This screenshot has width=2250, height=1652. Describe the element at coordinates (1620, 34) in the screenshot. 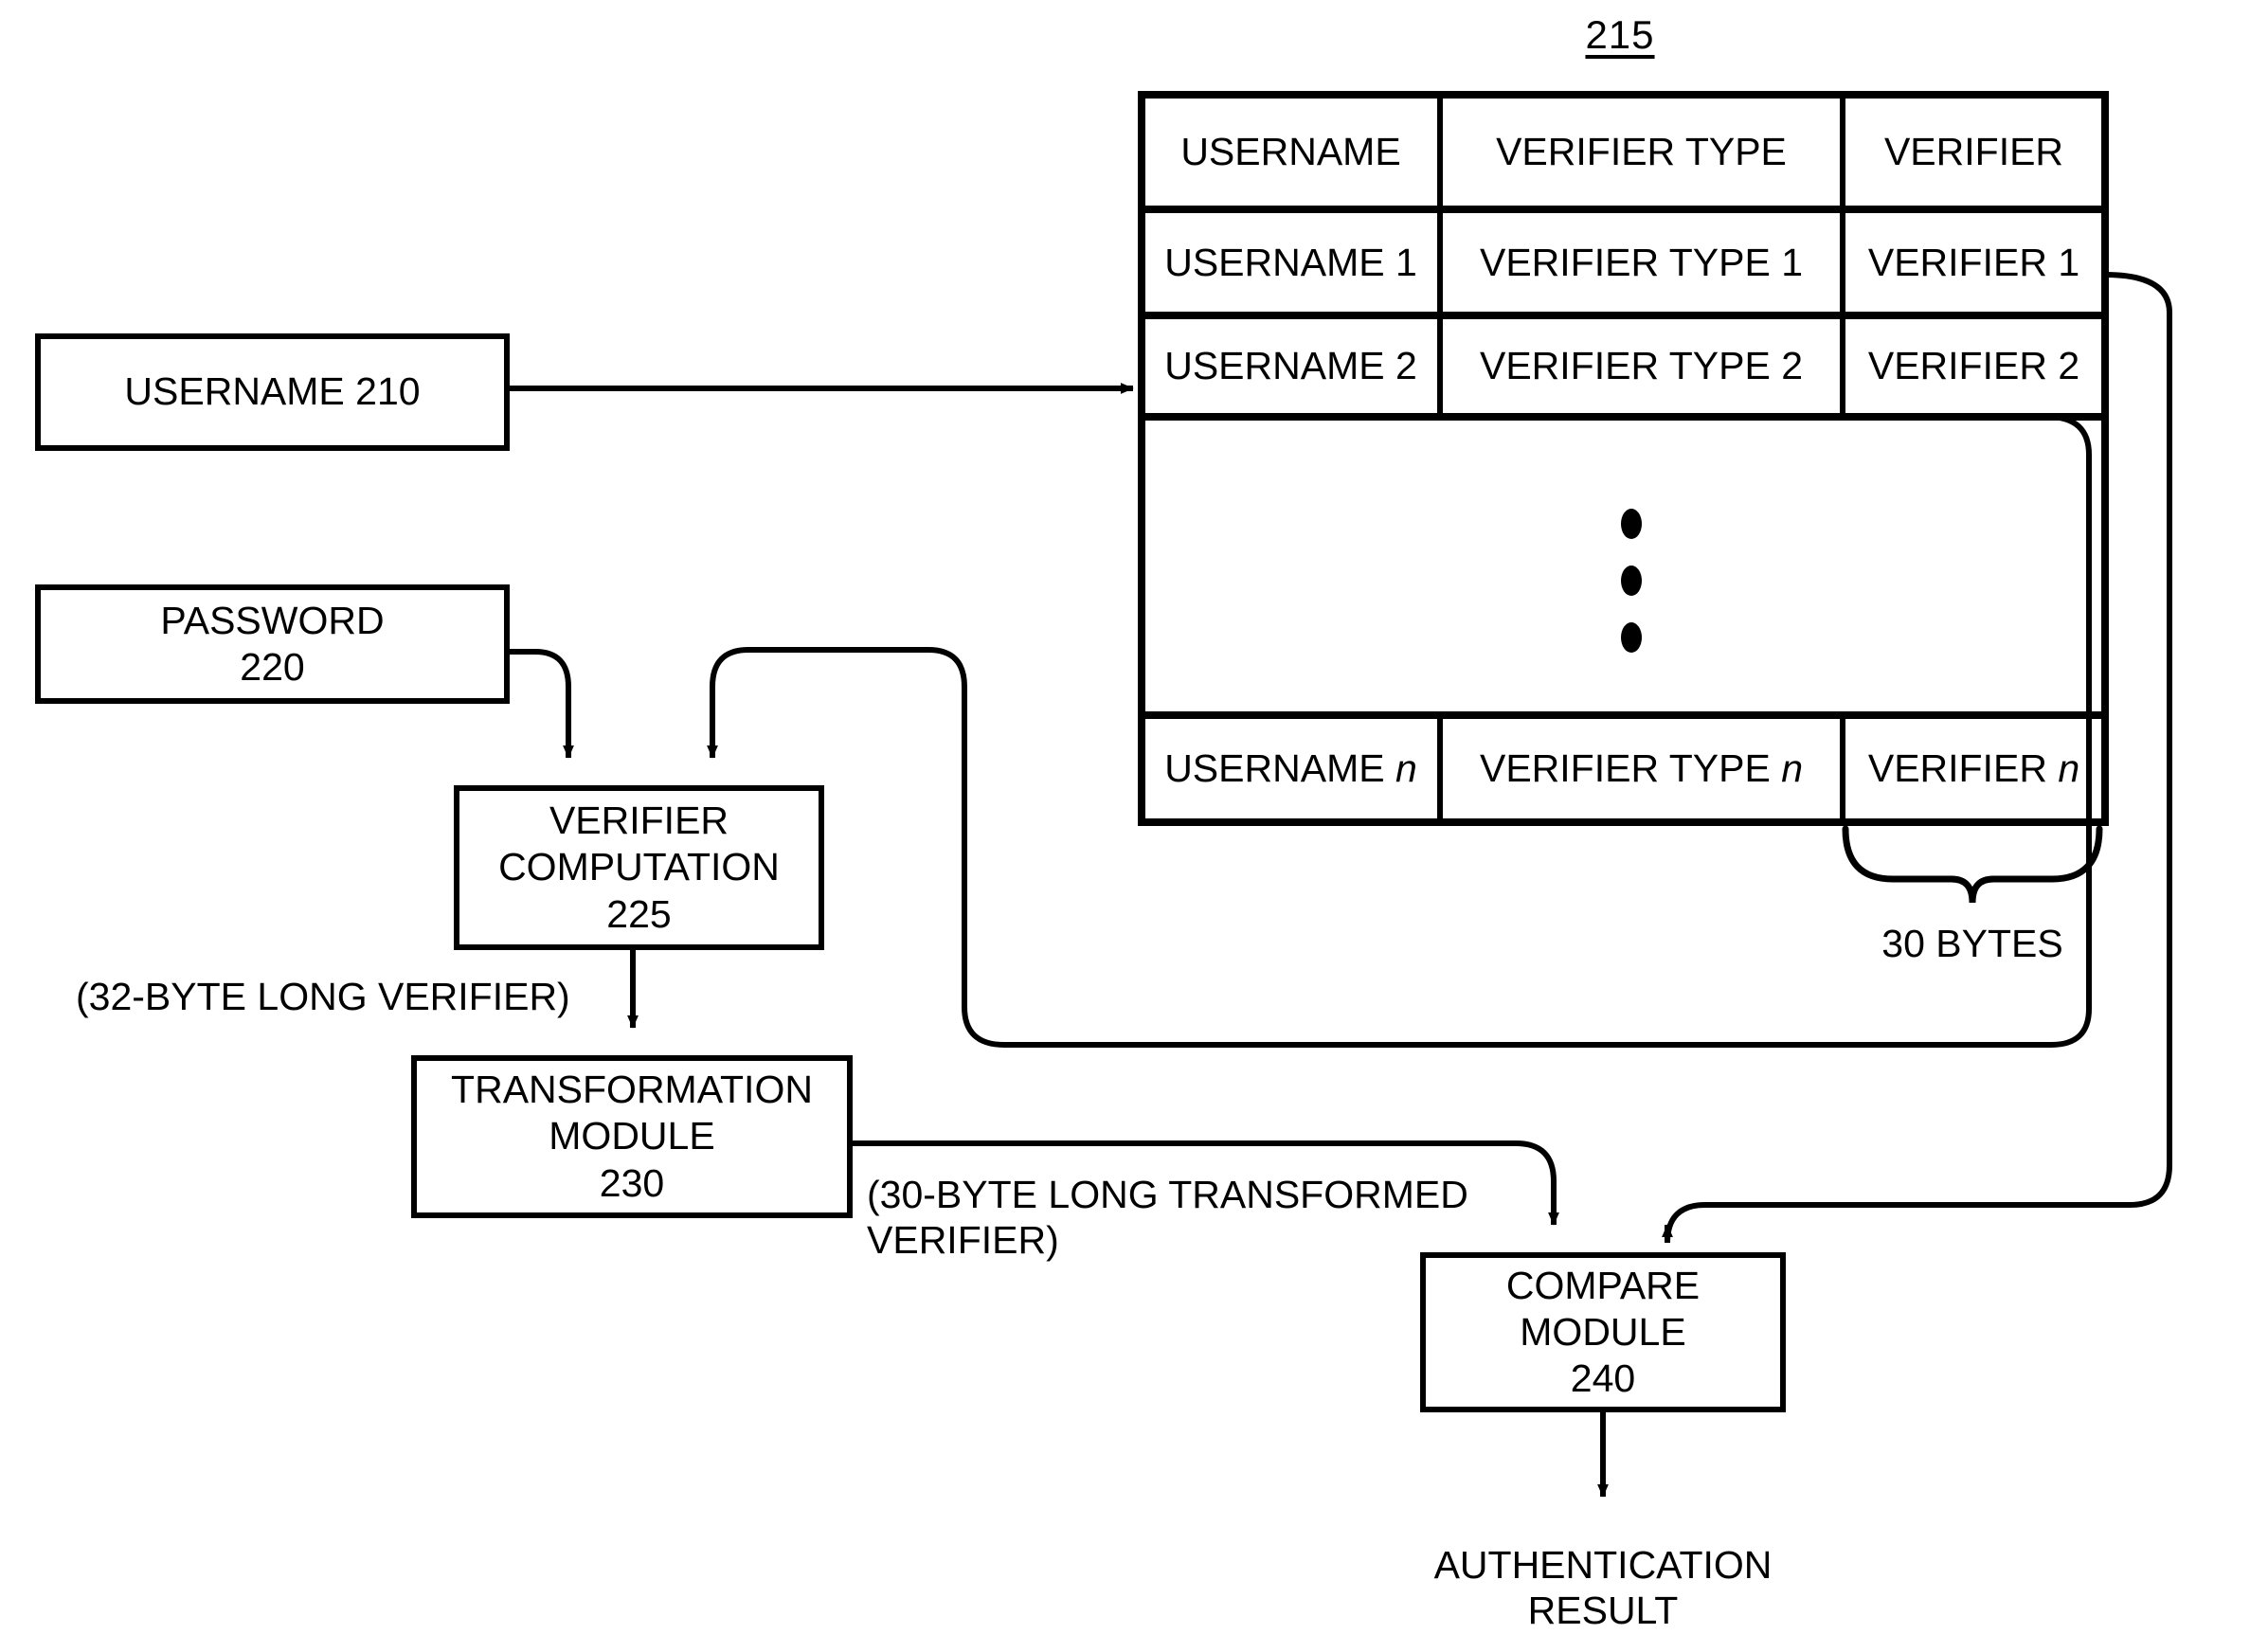

I see `figure-reference-number: 215` at that location.